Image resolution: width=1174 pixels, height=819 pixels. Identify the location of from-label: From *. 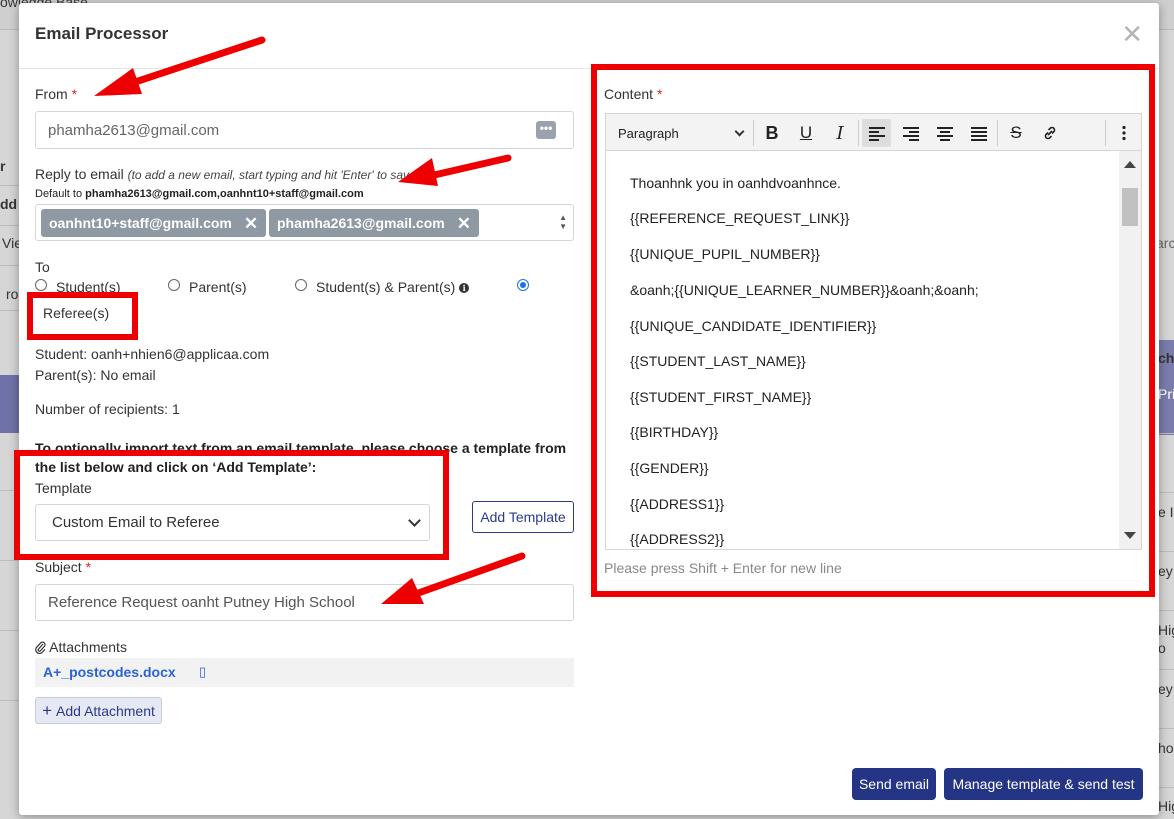
(56, 94).